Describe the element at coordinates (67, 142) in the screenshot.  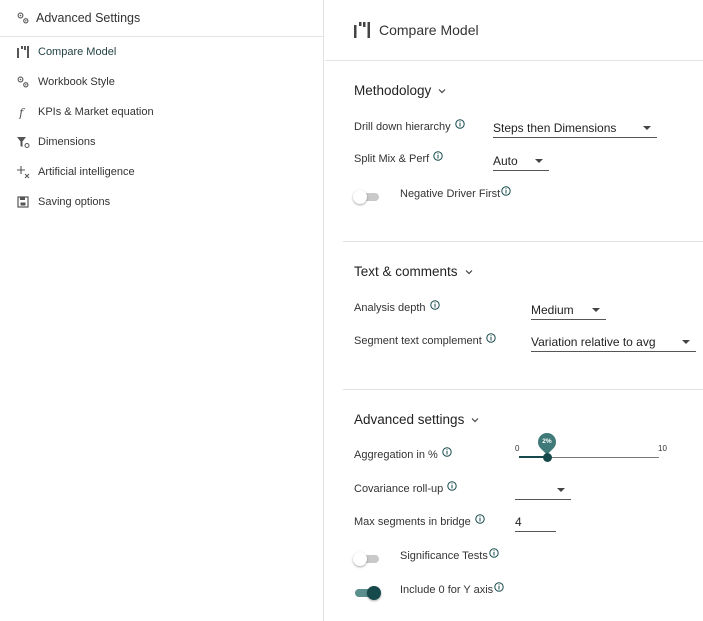
I see `sidebar-item-label: Dimensions` at that location.